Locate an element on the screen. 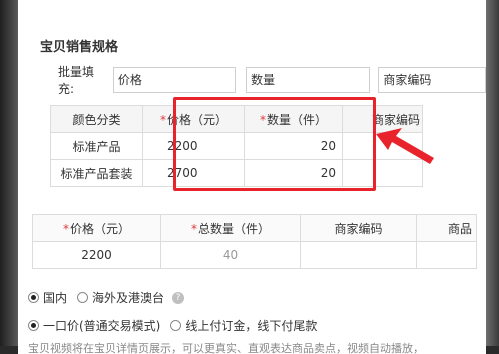  batch-fill-row: 批量填充: 价格 数量 商家编码 is located at coordinates (272, 80).